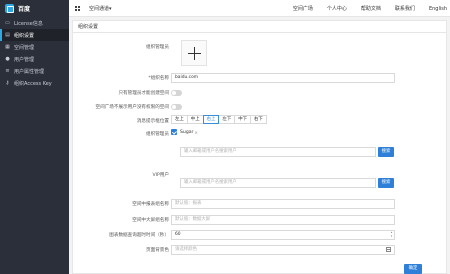 This screenshot has width=450, height=274. Describe the element at coordinates (7, 70) in the screenshot. I see `list-icon: ≡` at that location.